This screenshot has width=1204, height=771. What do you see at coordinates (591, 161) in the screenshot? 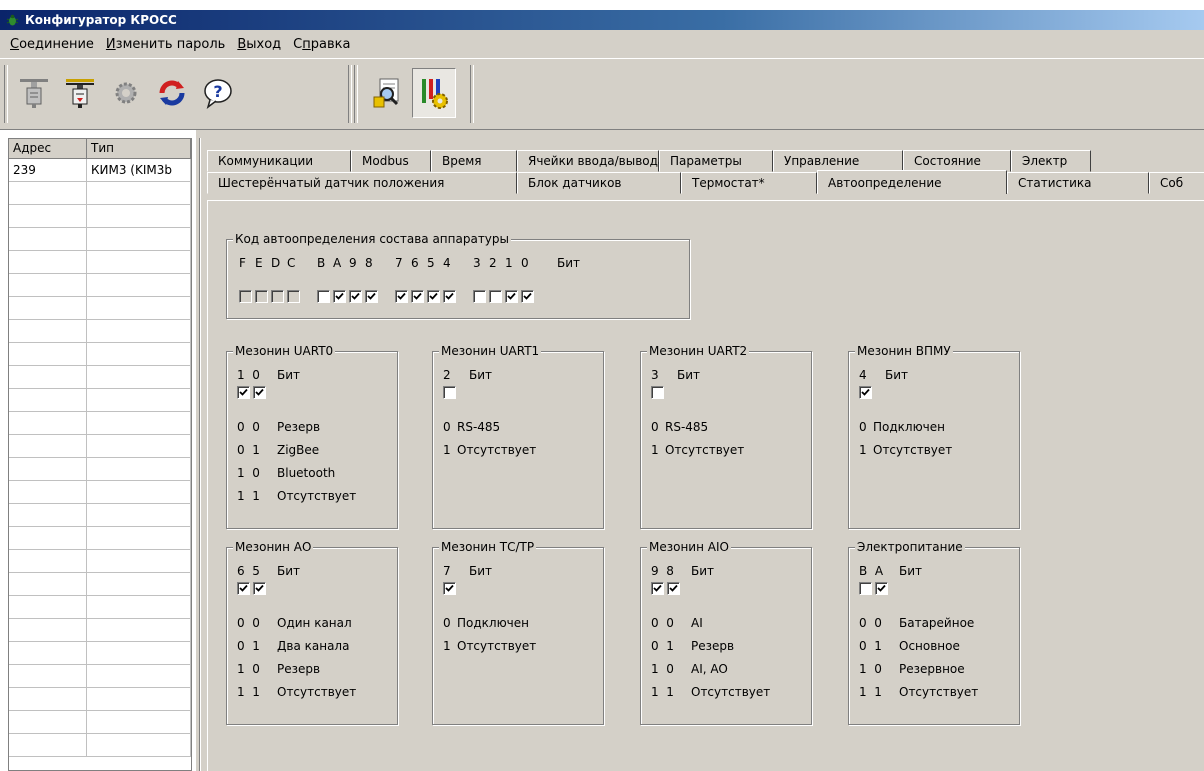
I see `tab-row1-3: Ячейки ввода/вывода` at bounding box center [591, 161].